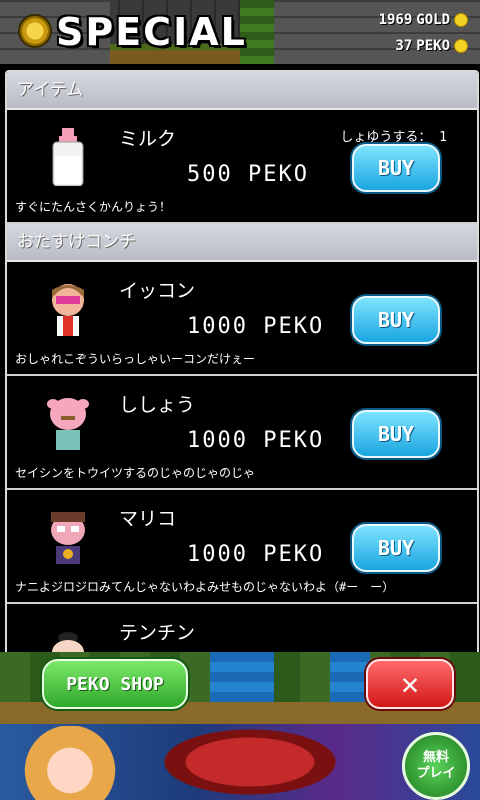 Image resolution: width=480 pixels, height=800 pixels. Describe the element at coordinates (157, 291) in the screenshot. I see `helper-name: イッコン` at that location.